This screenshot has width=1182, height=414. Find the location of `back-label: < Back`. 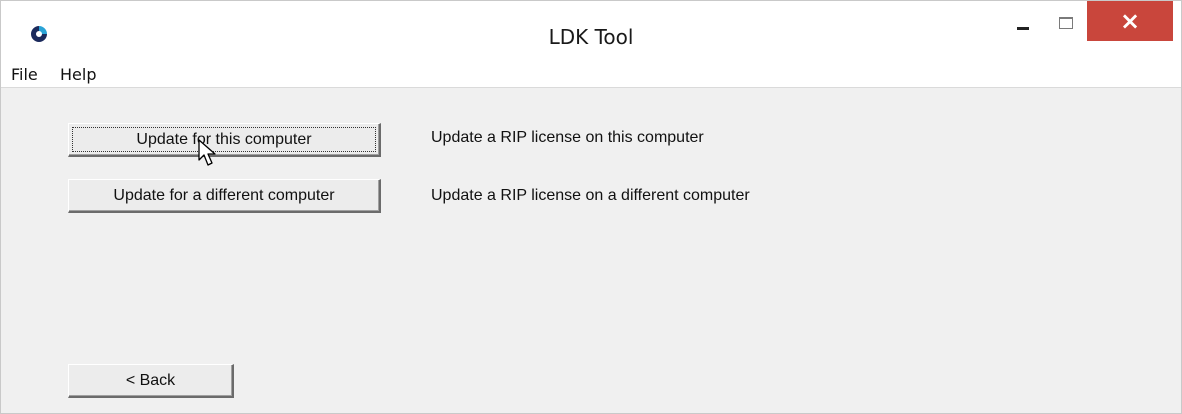

back-label: < Back is located at coordinates (150, 380).